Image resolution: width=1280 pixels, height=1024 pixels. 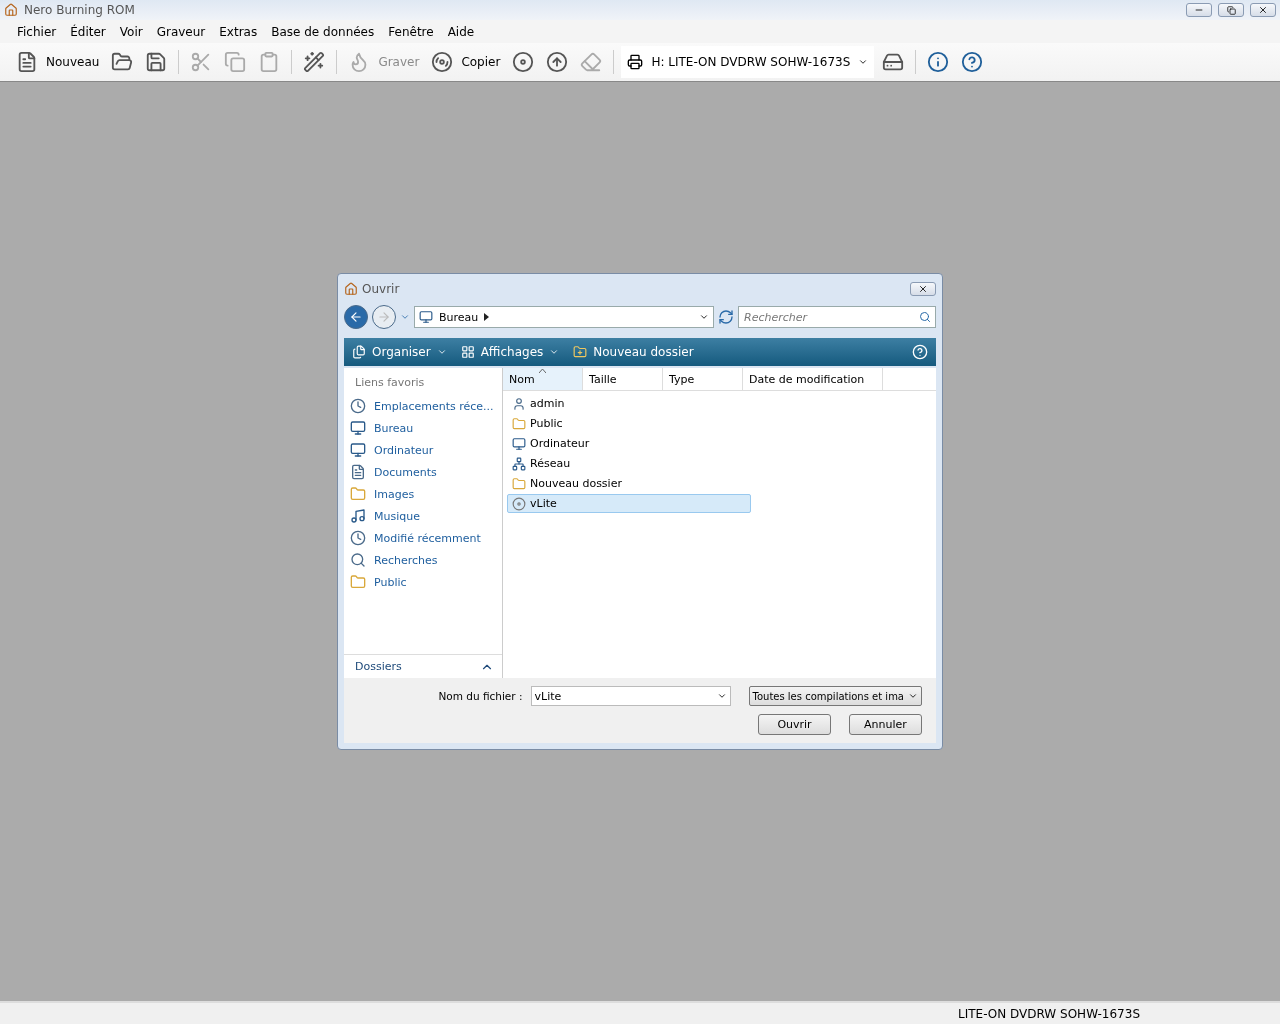 I want to click on forward-button, so click(x=384, y=317).